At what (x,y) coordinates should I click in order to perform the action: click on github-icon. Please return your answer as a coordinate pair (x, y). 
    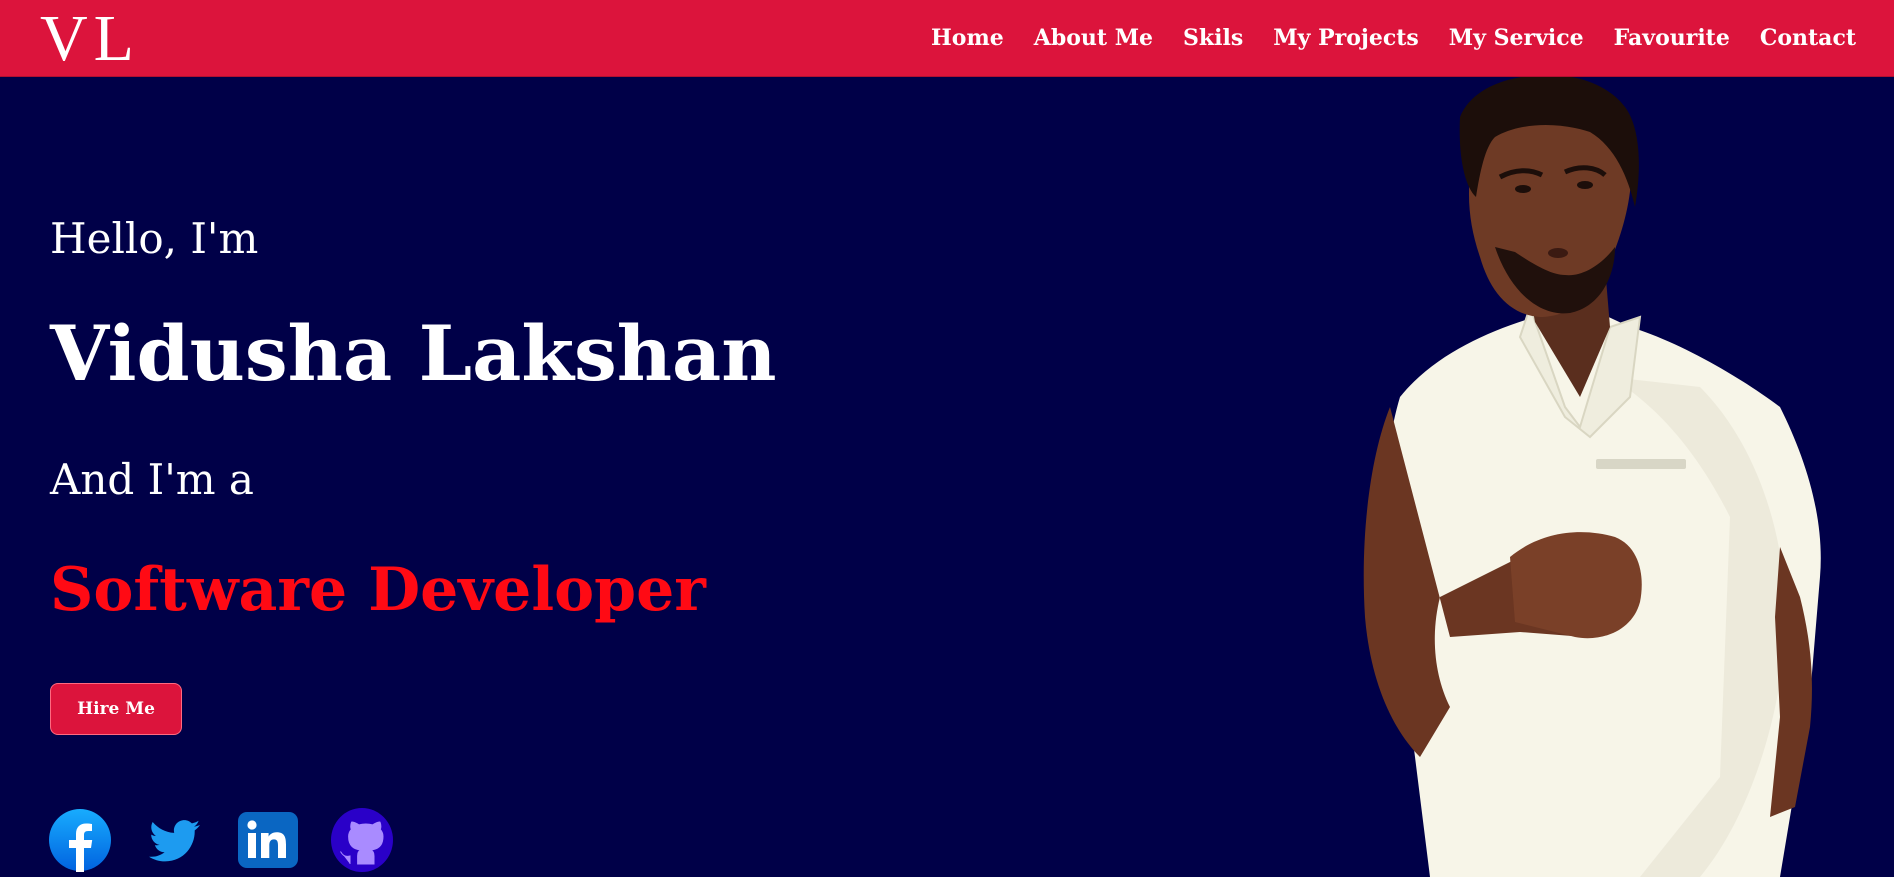
    Looking at the image, I should click on (362, 840).